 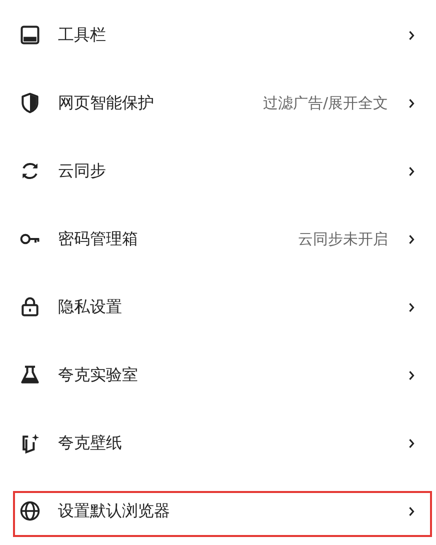 What do you see at coordinates (98, 375) in the screenshot?
I see `setting-label: 夸克实验室` at bounding box center [98, 375].